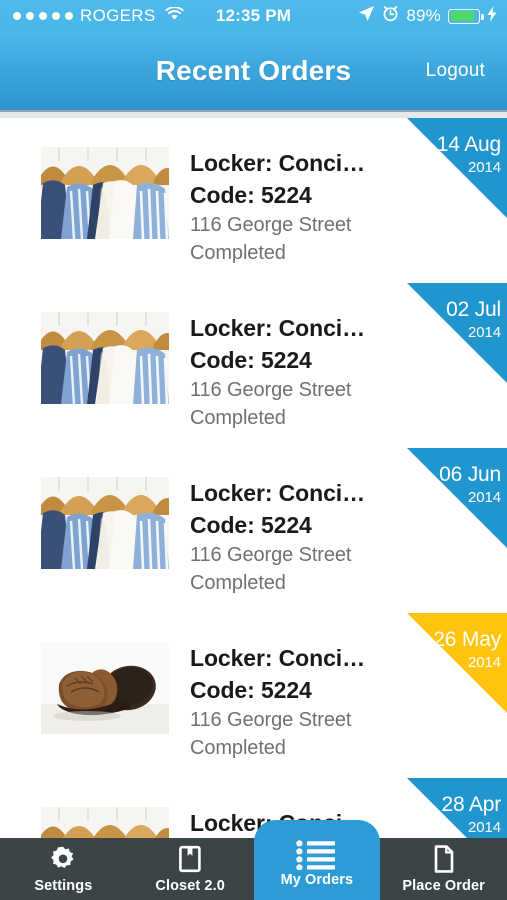  I want to click on tab-label: Place Order, so click(443, 886).